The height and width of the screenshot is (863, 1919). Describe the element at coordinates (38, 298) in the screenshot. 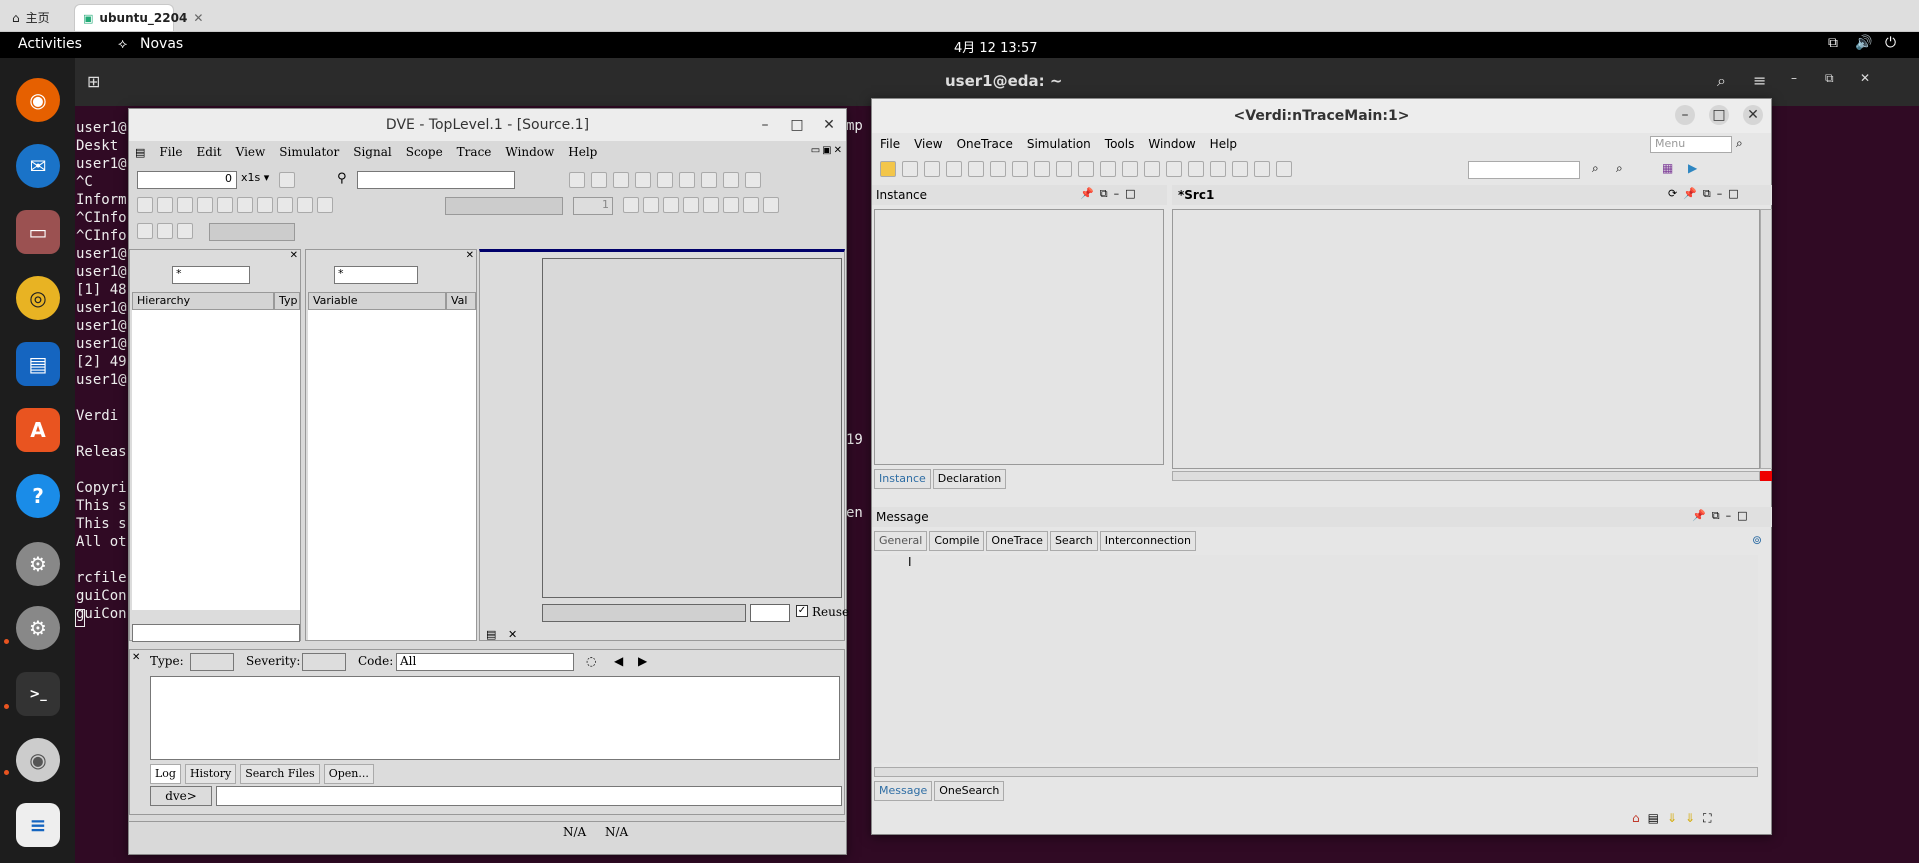

I see `rhythmbox-icon: ◎` at that location.